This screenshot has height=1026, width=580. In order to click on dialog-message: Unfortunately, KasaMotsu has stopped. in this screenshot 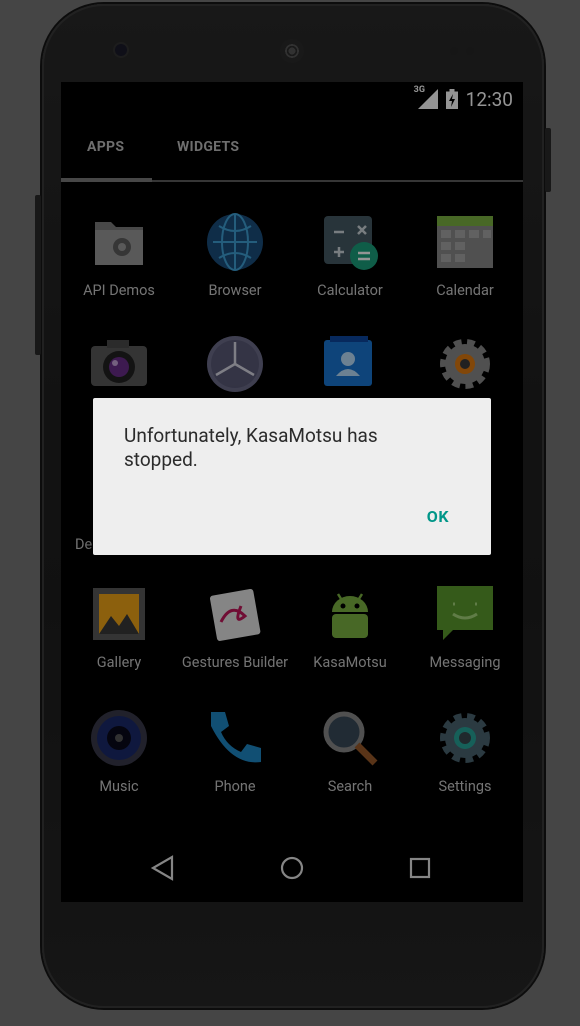, I will do `click(251, 447)`.